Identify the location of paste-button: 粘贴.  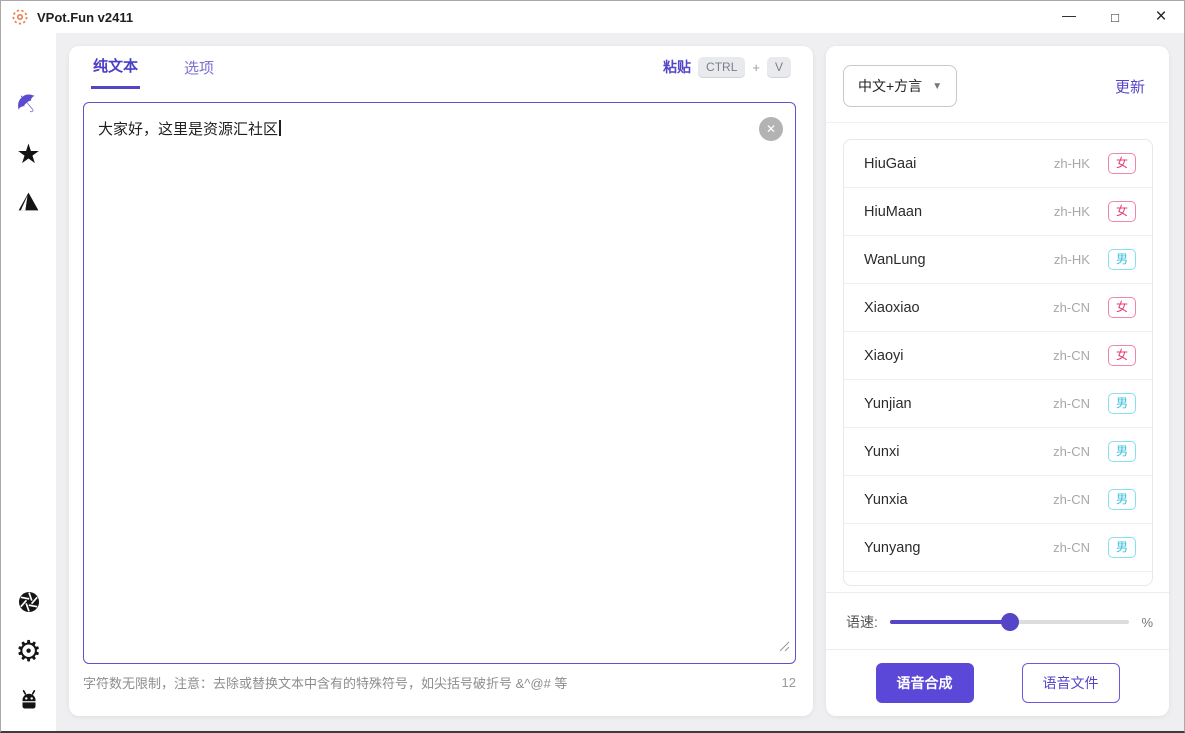
(677, 67).